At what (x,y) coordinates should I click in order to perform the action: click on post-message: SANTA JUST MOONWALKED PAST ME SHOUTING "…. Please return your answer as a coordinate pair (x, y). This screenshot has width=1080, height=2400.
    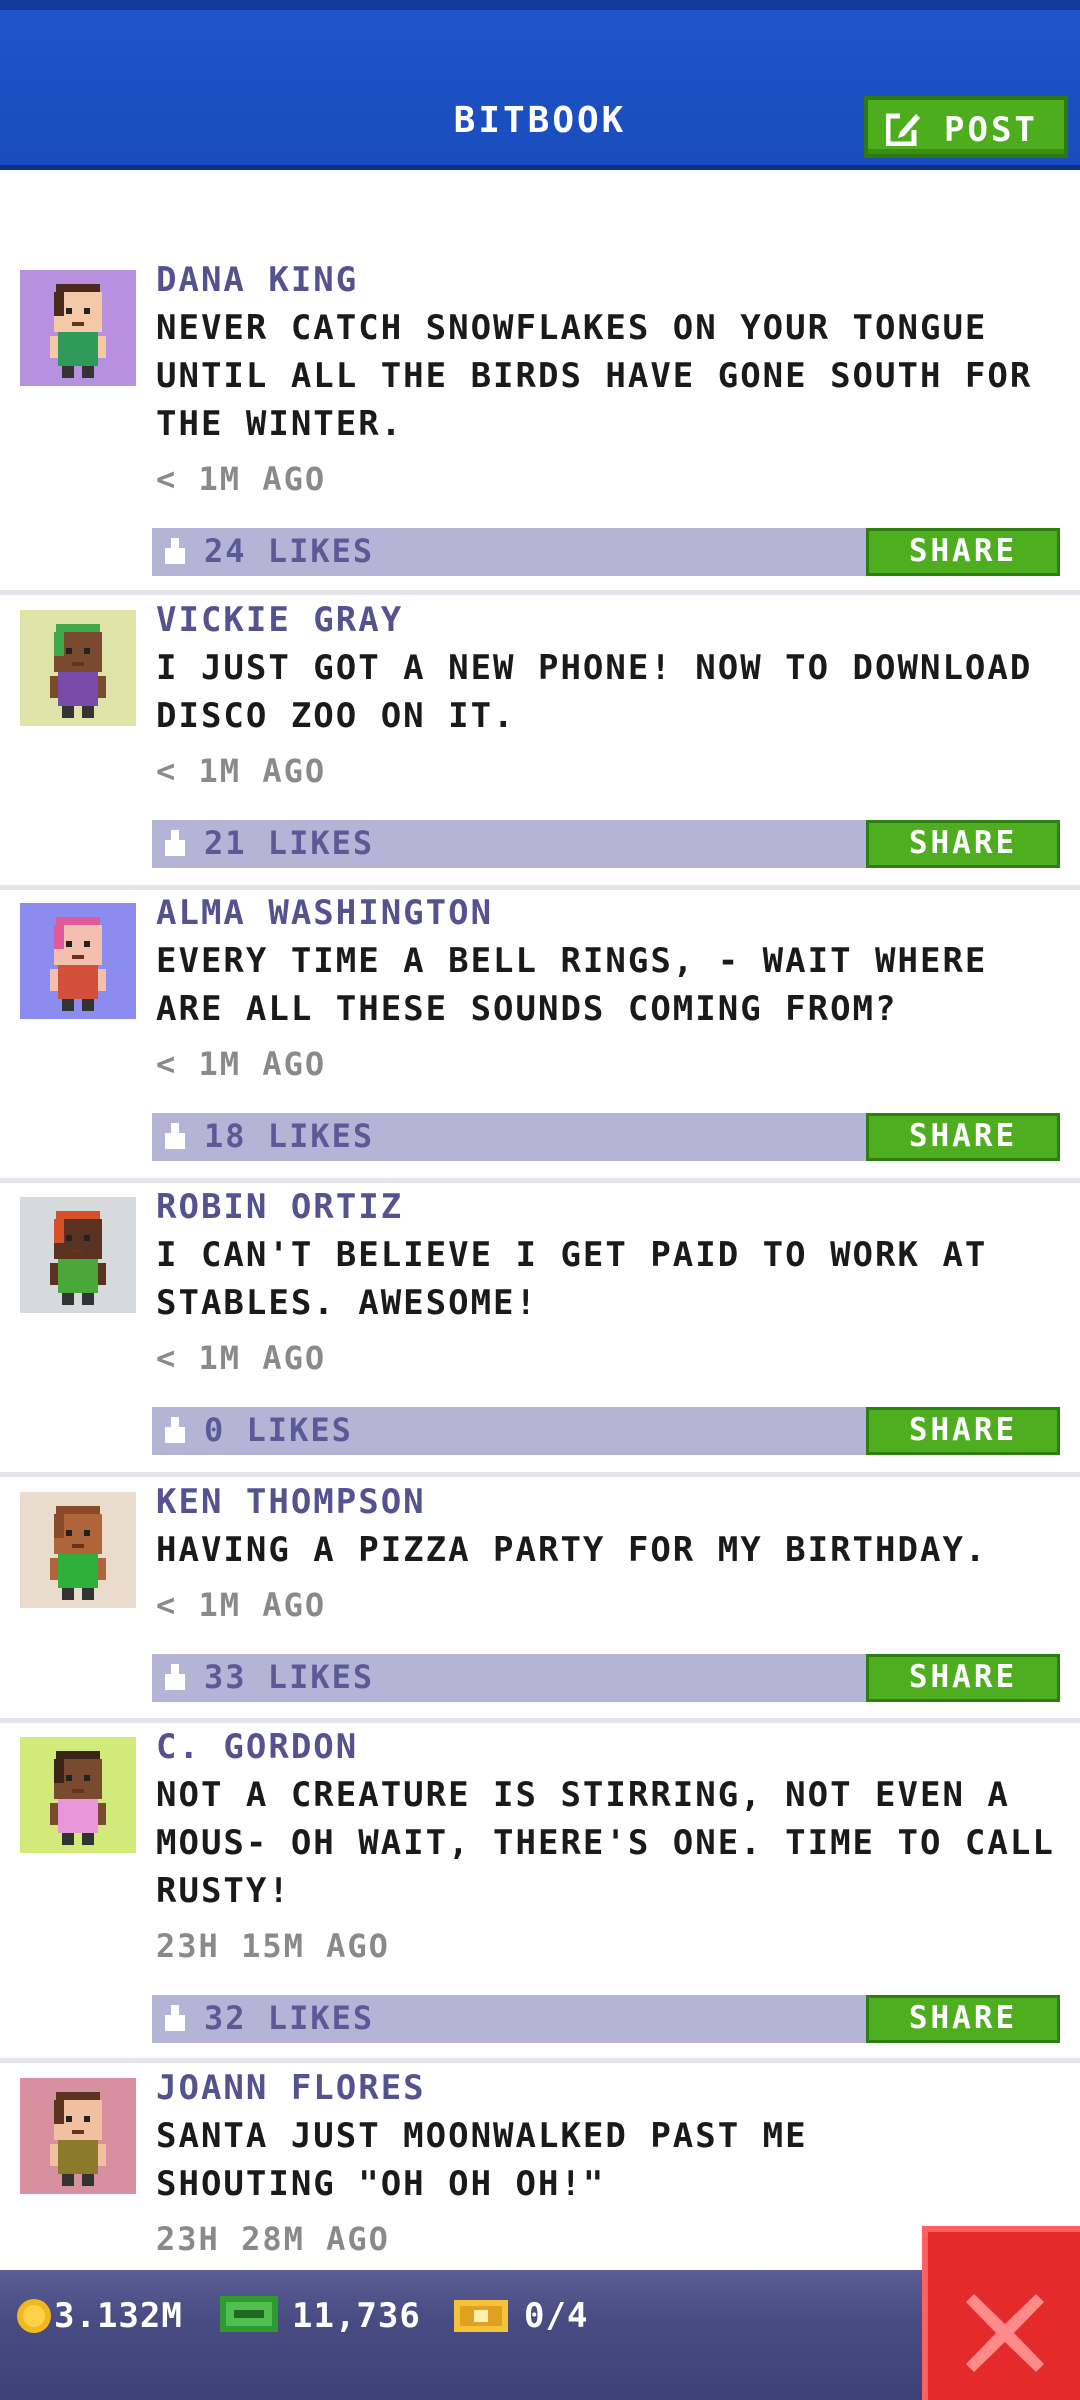
    Looking at the image, I should click on (482, 2160).